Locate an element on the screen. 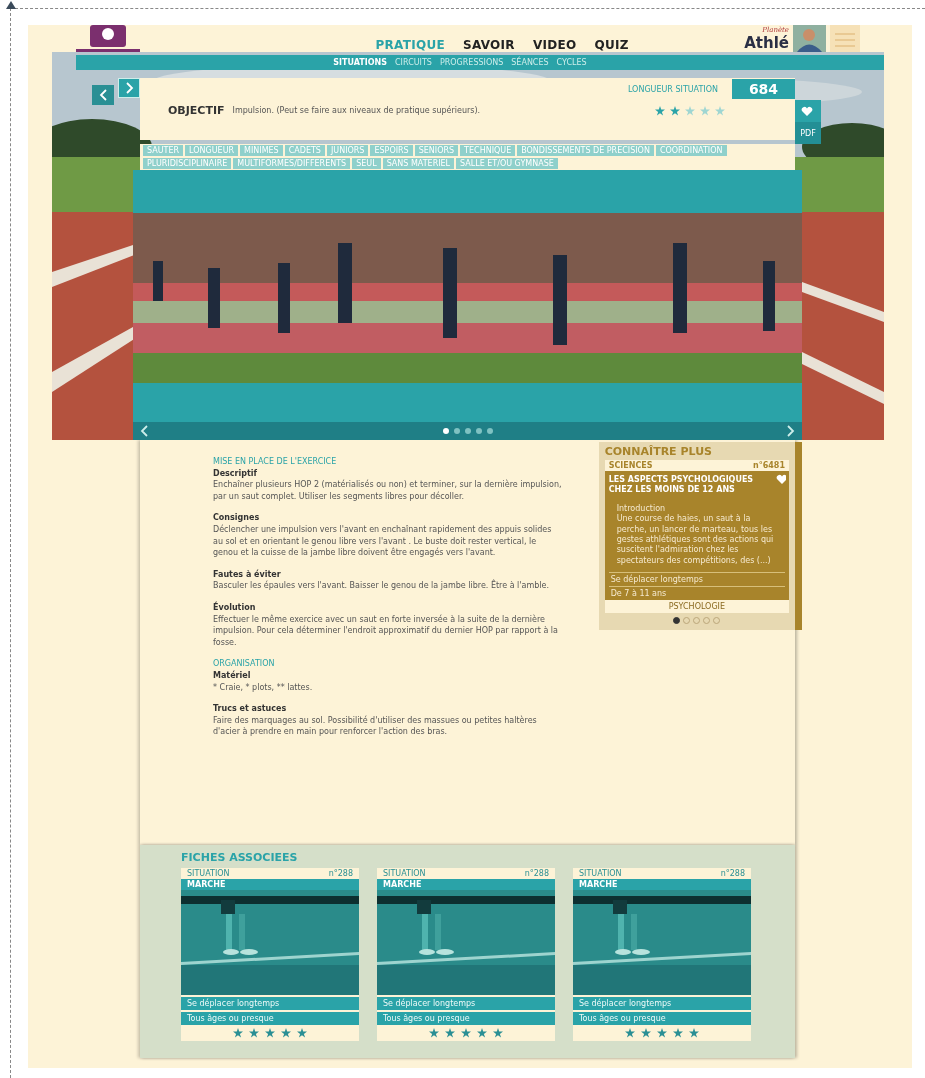  section-title: FICHES ASSOCIEES is located at coordinates (240, 857).